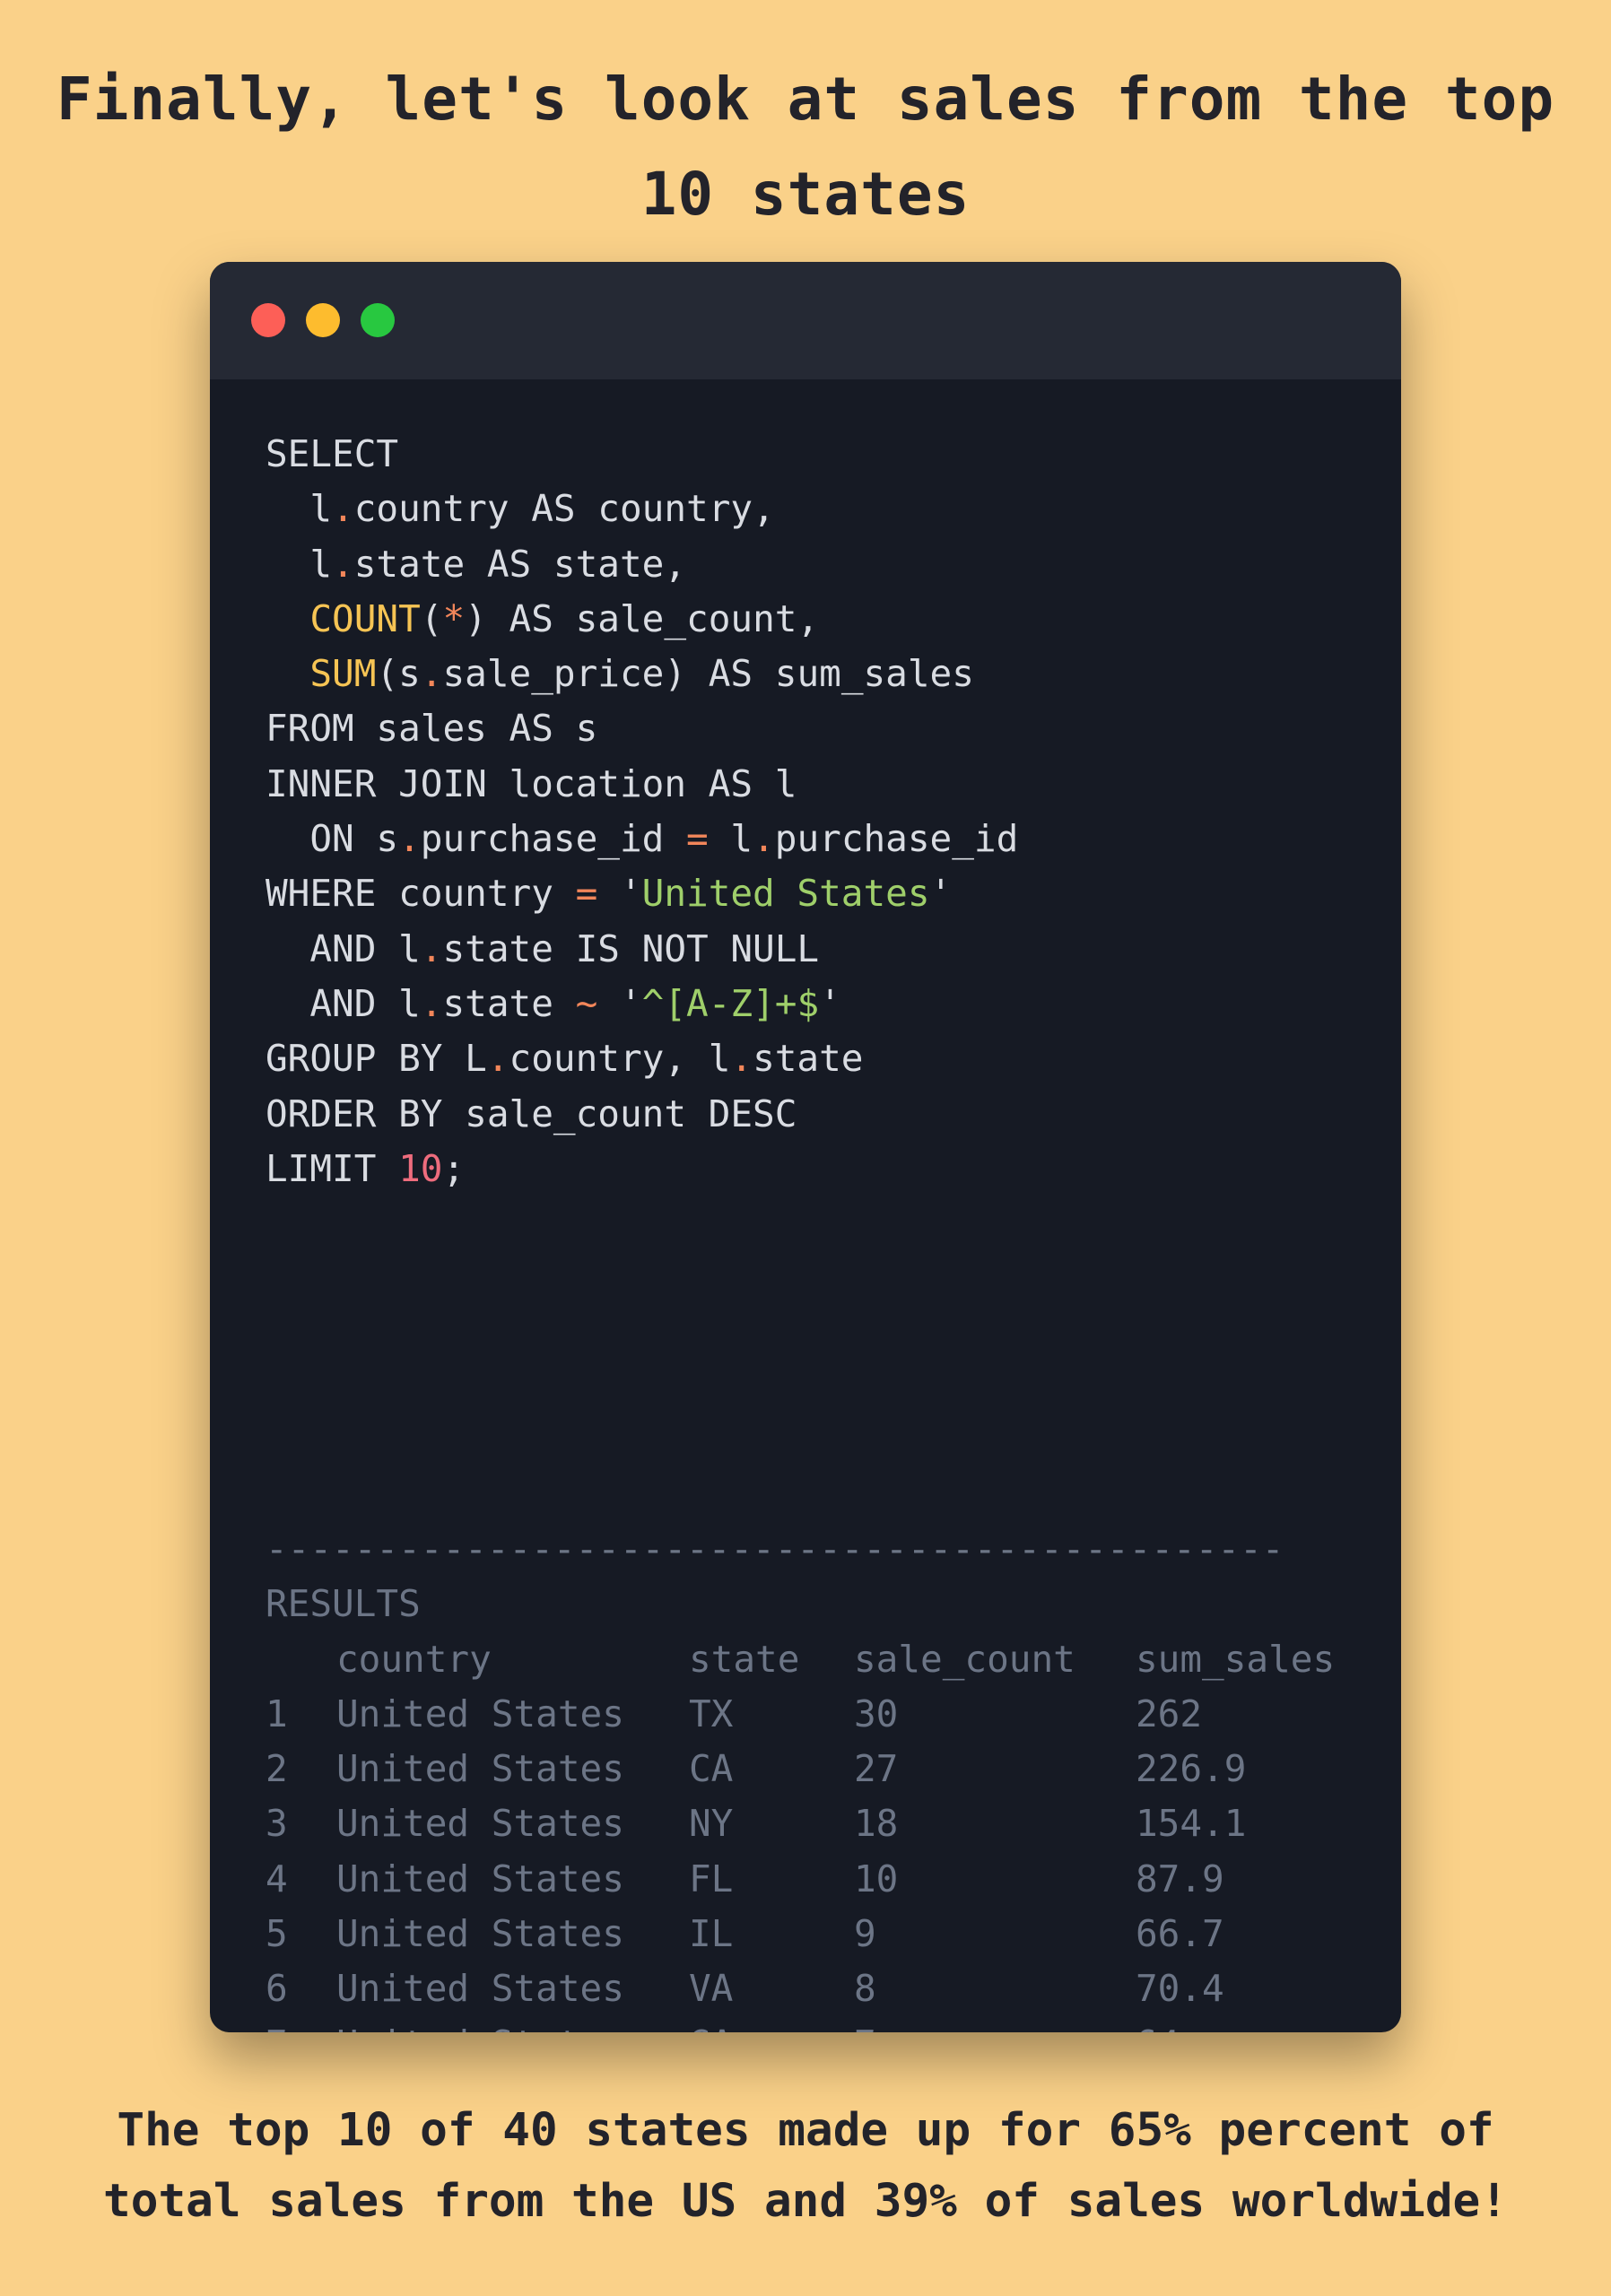  Describe the element at coordinates (1180, 1878) in the screenshot. I see `cell-sum-sales: 87.9` at that location.